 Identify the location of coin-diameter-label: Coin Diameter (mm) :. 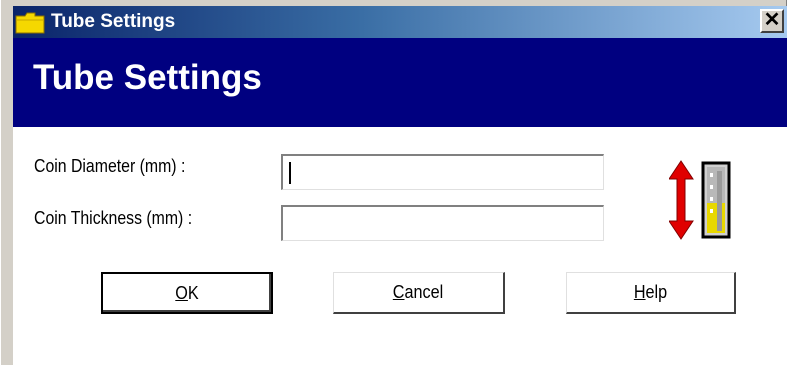
(110, 166).